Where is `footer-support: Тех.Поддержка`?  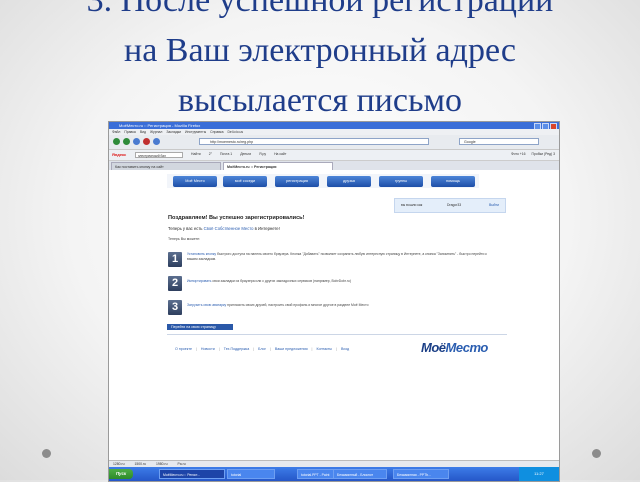 footer-support: Тех.Поддержка is located at coordinates (236, 349).